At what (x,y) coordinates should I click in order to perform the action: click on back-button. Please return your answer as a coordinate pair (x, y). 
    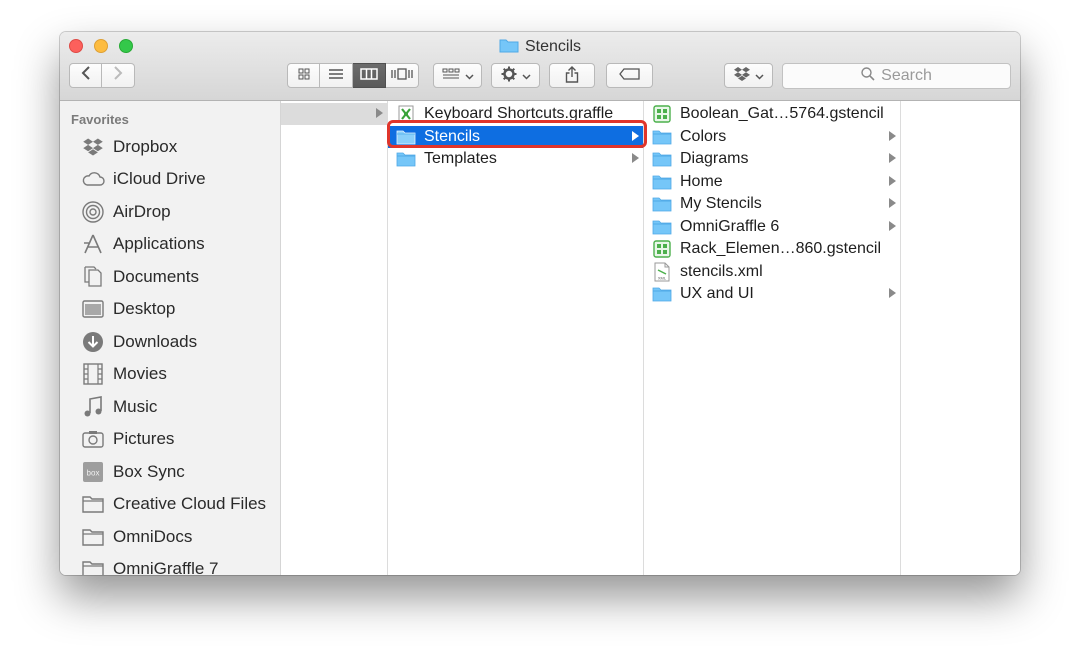
    Looking at the image, I should click on (85, 75).